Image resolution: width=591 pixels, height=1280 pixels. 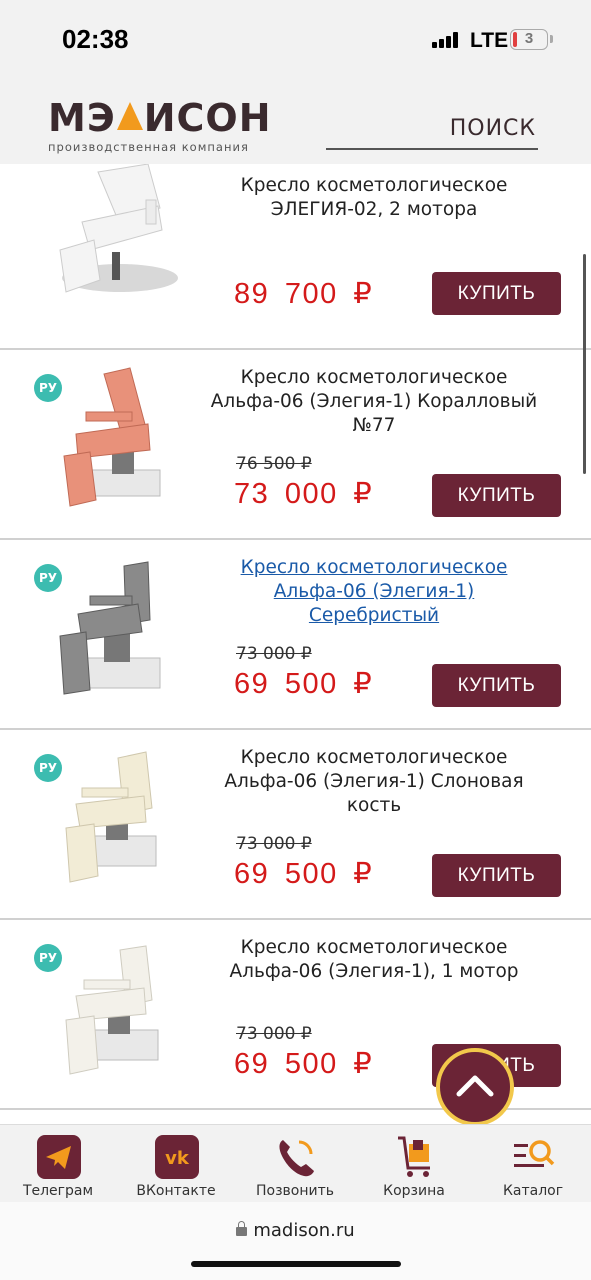 What do you see at coordinates (59, 1157) in the screenshot?
I see `telegram-icon` at bounding box center [59, 1157].